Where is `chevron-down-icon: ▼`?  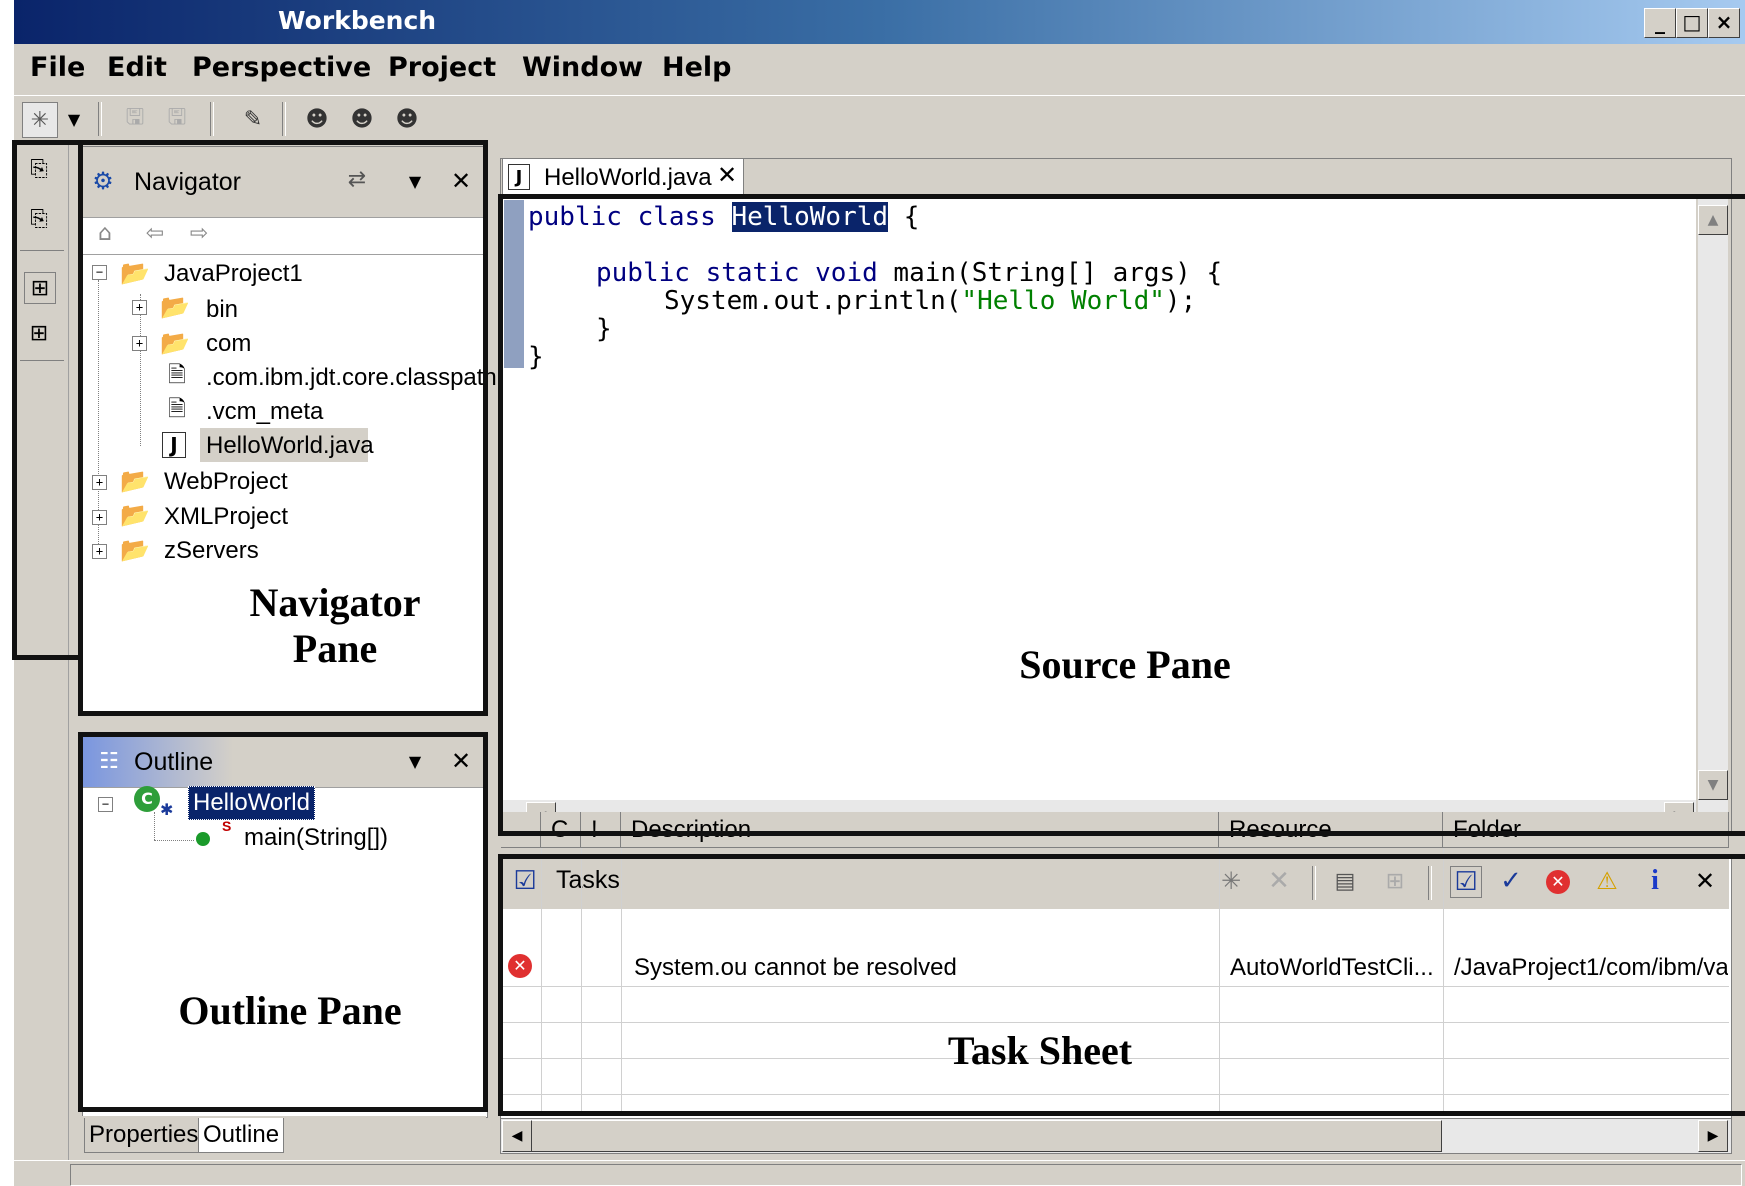 chevron-down-icon: ▼ is located at coordinates (74, 119).